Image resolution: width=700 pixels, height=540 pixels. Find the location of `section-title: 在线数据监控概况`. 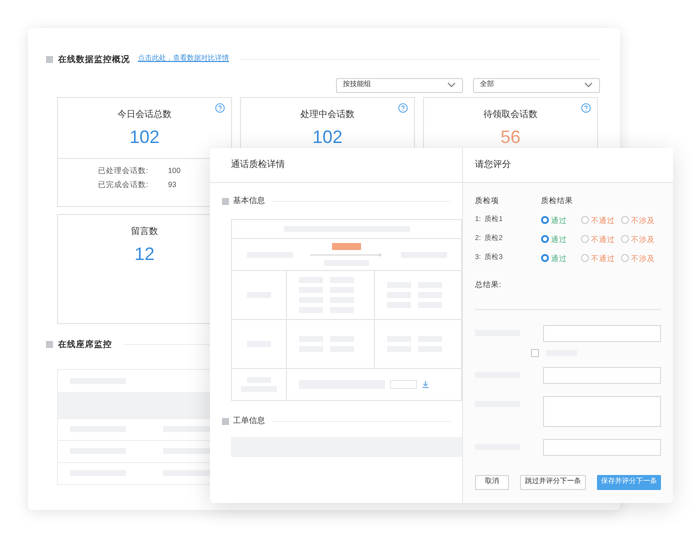

section-title: 在线数据监控概况 is located at coordinates (94, 59).